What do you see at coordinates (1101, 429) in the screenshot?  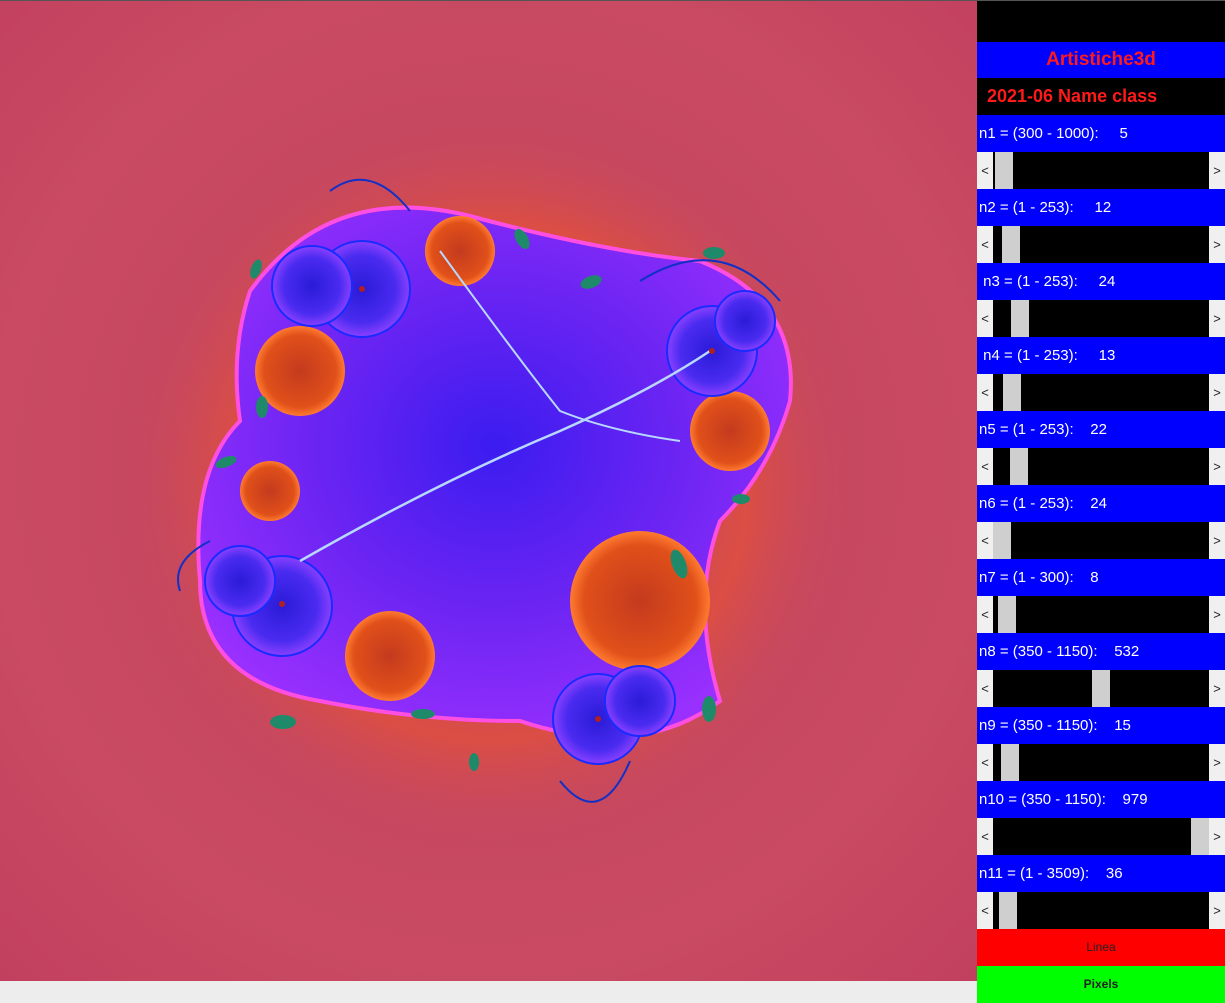 I see `param-label-n5: n5 = (1 - 253): 22` at bounding box center [1101, 429].